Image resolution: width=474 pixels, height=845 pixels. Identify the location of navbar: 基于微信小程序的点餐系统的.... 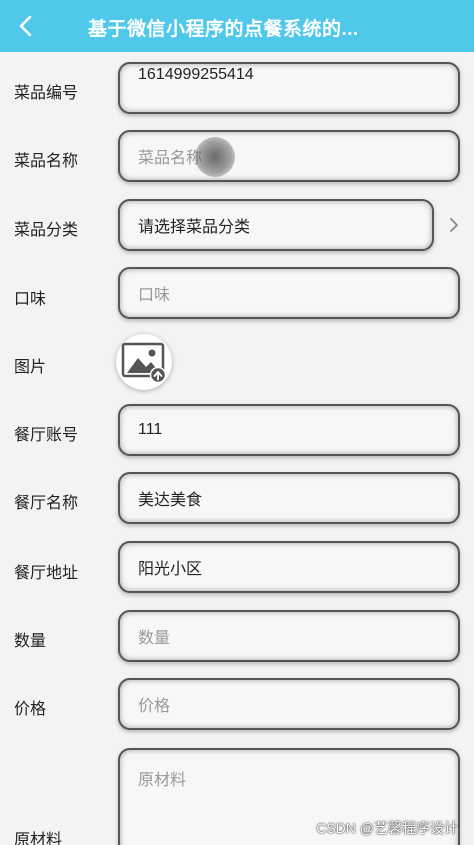
(237, 26).